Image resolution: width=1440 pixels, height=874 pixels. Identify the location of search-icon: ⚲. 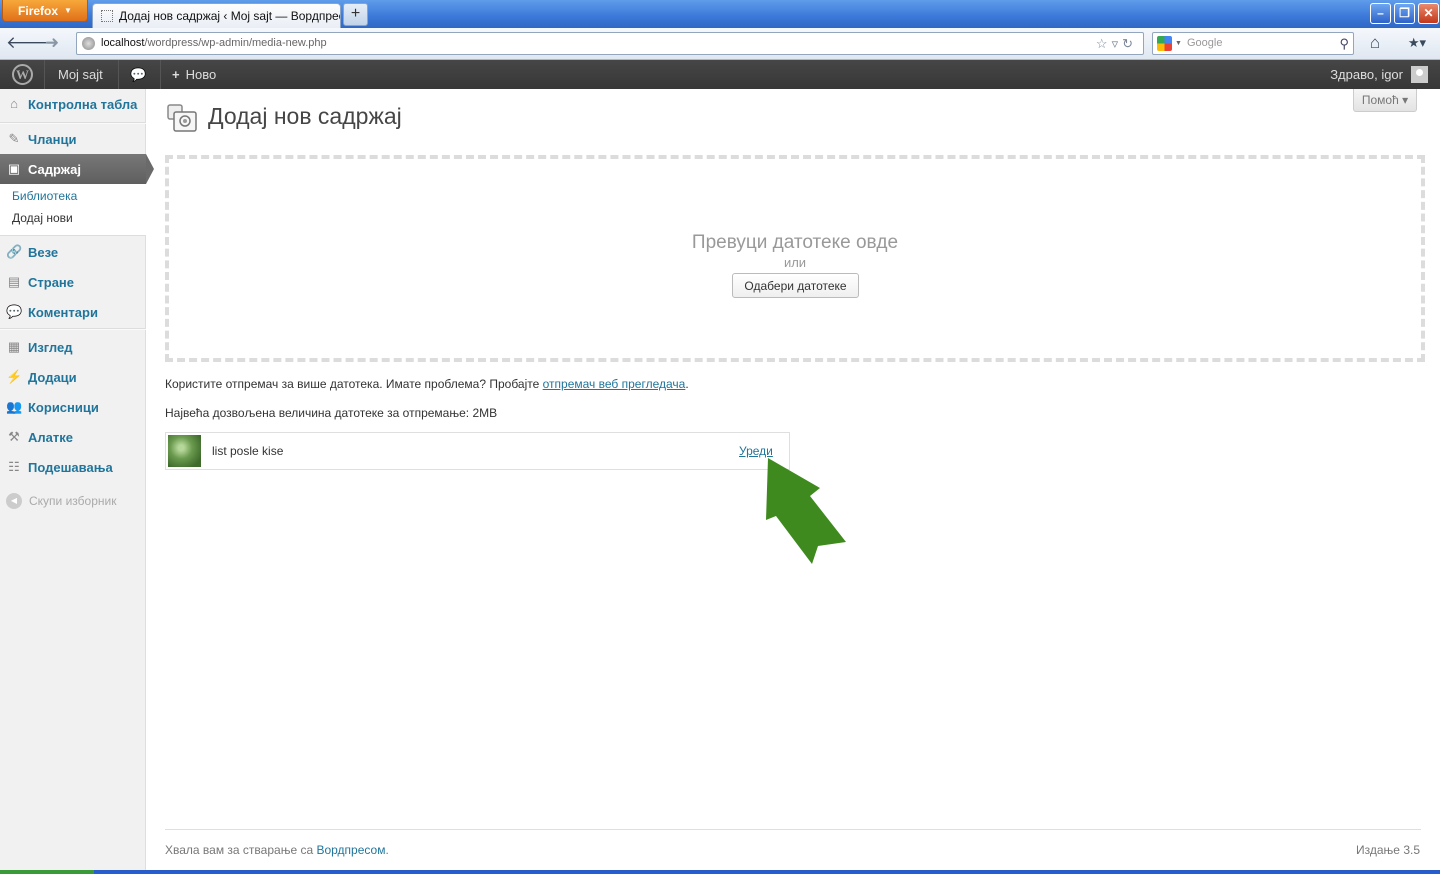
(1344, 43).